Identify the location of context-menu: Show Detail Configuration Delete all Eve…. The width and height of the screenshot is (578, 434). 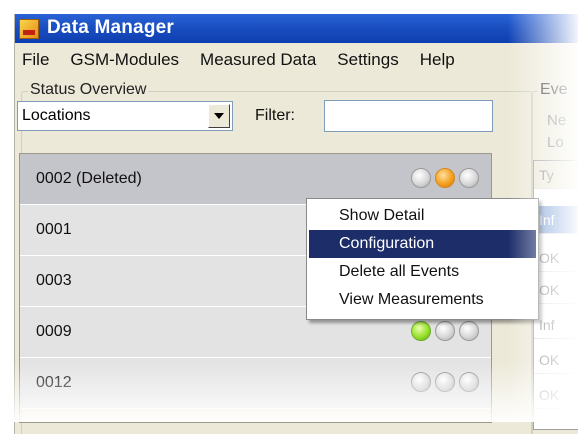
(422, 259).